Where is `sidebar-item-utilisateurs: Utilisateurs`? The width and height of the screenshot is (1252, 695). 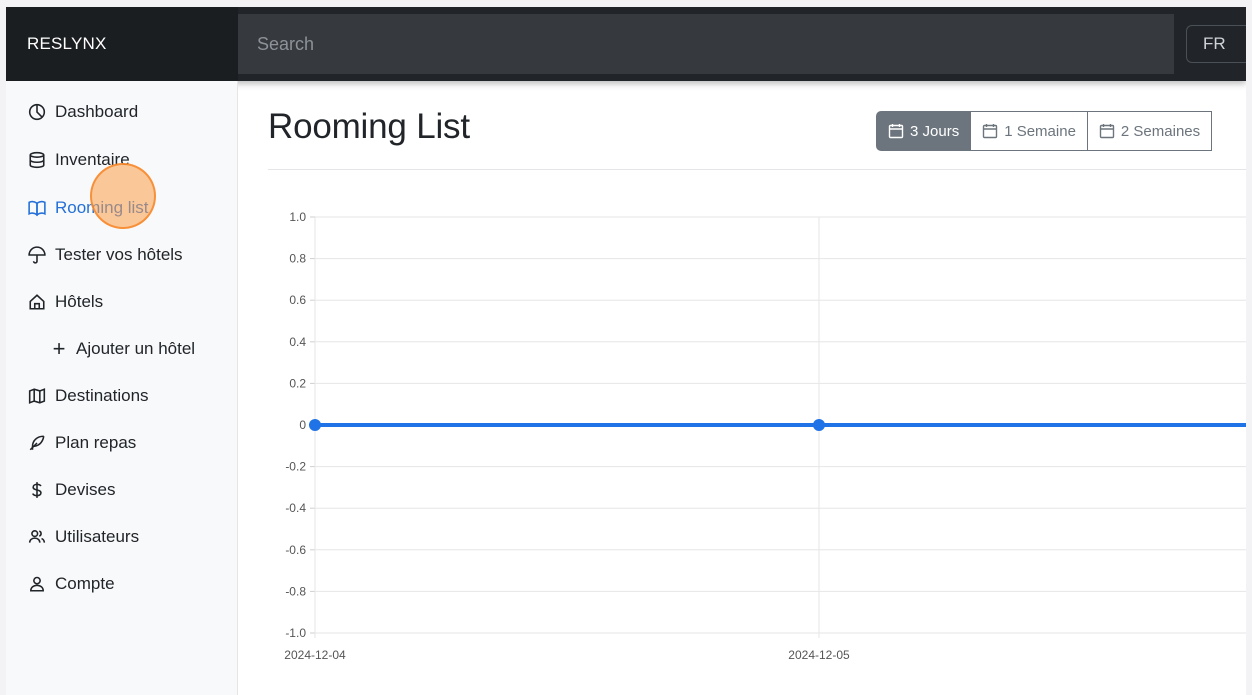 sidebar-item-utilisateurs: Utilisateurs is located at coordinates (82, 537).